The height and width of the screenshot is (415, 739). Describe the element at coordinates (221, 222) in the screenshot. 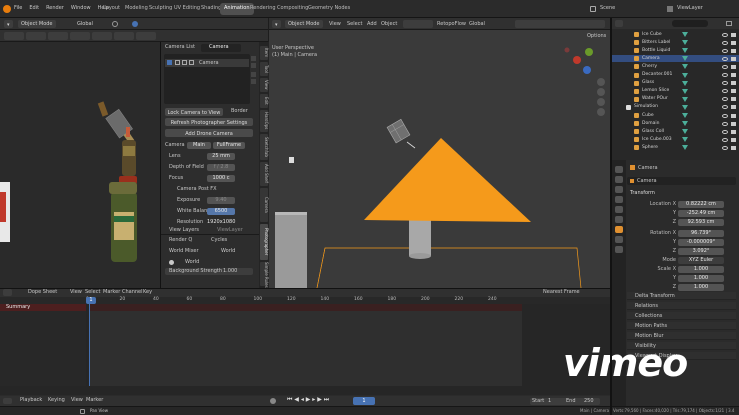

I see `resolution-field: 1920x1080` at that location.